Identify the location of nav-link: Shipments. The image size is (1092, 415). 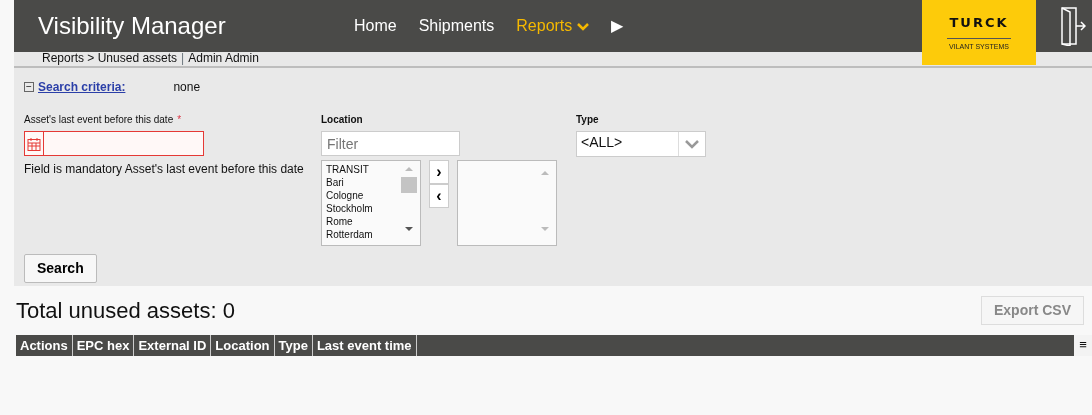
(456, 26).